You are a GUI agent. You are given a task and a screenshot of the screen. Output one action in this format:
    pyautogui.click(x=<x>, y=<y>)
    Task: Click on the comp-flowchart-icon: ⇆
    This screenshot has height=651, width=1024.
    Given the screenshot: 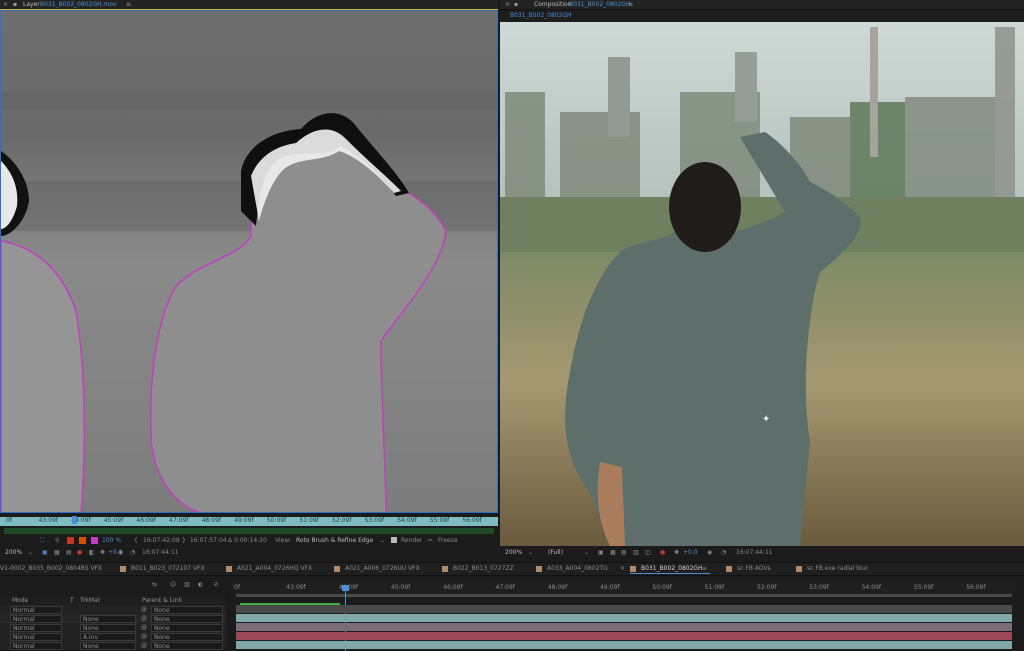 What is the action you would take?
    pyautogui.click(x=154, y=584)
    